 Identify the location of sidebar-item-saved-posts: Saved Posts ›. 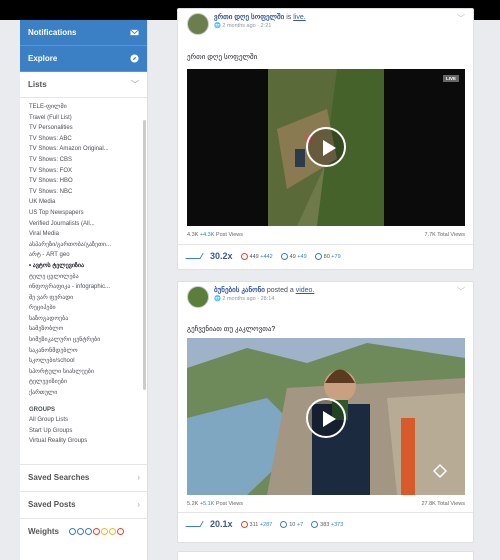
(84, 504).